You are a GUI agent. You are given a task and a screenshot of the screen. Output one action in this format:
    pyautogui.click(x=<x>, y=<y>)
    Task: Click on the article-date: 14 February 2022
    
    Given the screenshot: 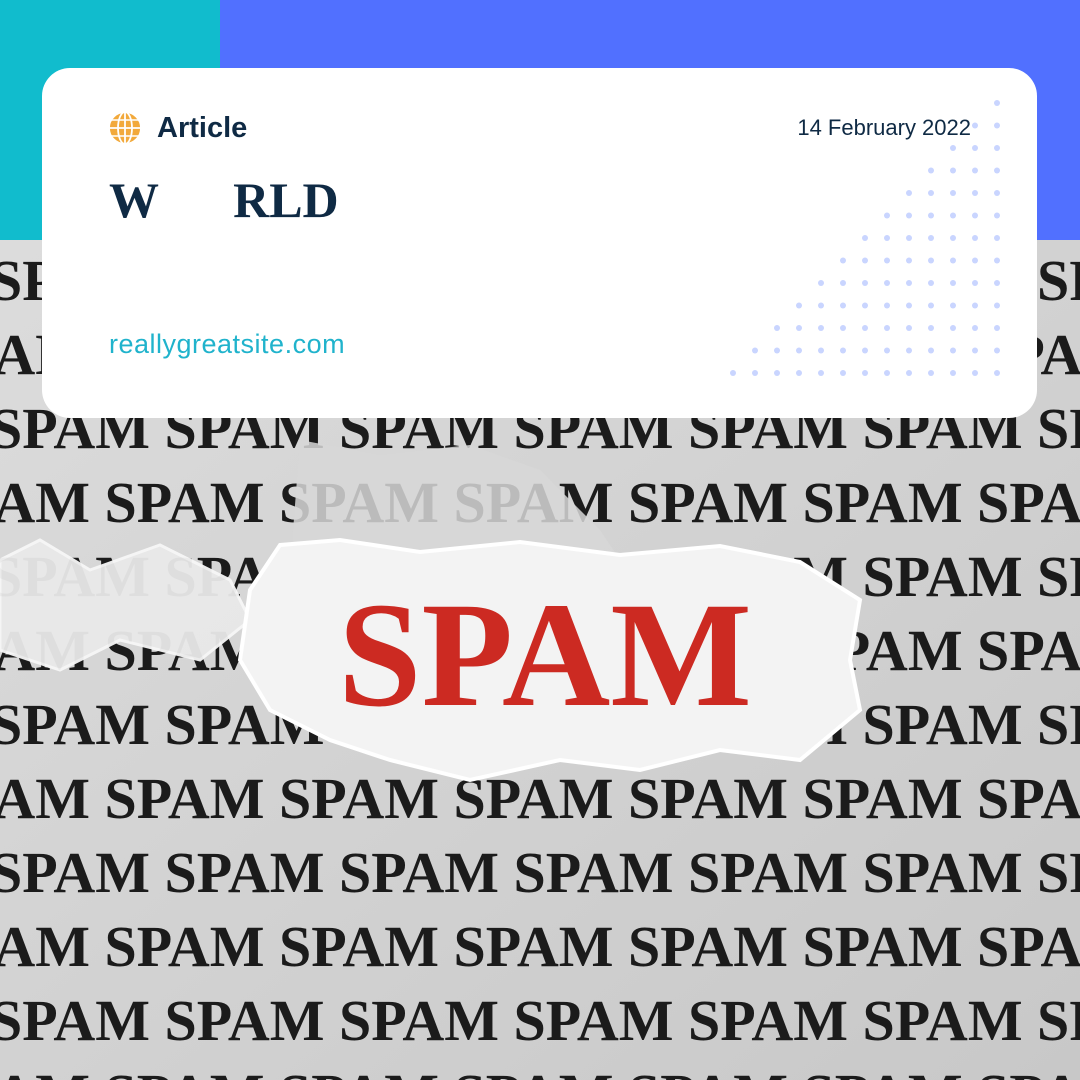 What is the action you would take?
    pyautogui.click(x=884, y=127)
    